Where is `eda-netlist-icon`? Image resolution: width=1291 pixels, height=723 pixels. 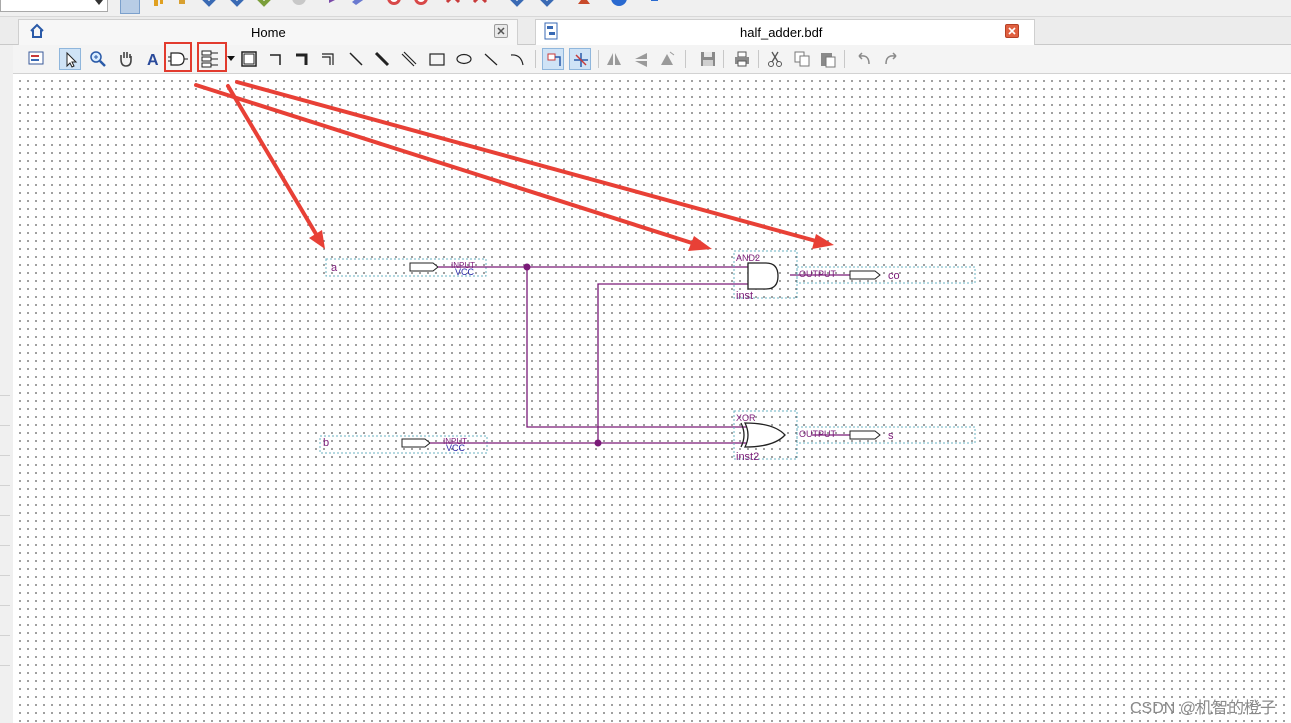 eda-netlist-icon is located at coordinates (421, 6).